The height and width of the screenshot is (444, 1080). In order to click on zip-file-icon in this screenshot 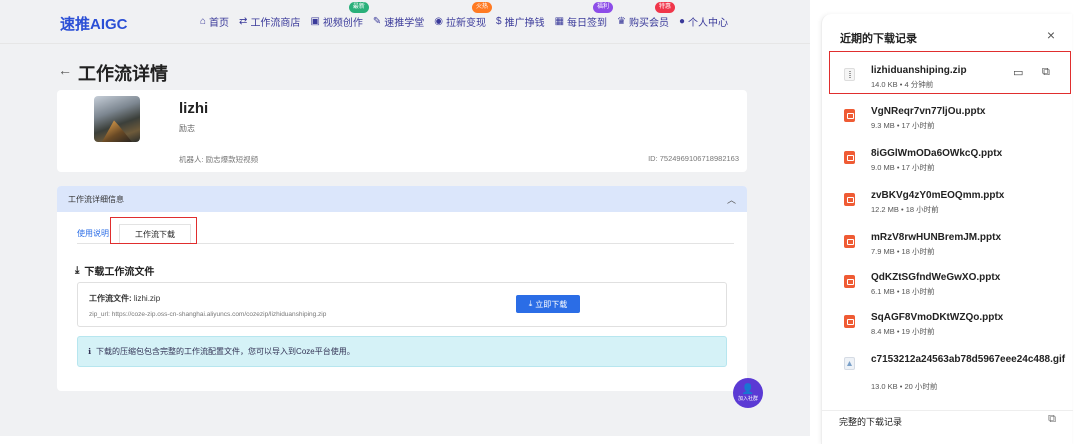, I will do `click(849, 74)`.